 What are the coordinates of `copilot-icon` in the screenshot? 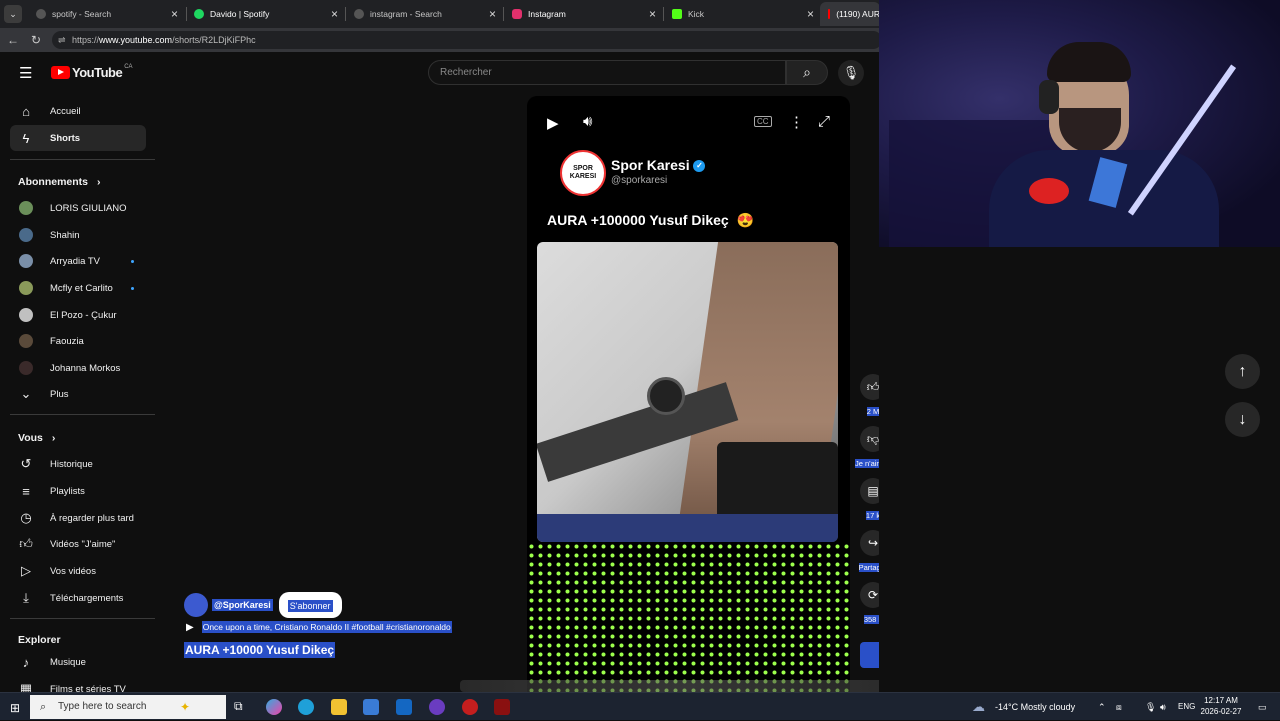 It's located at (274, 707).